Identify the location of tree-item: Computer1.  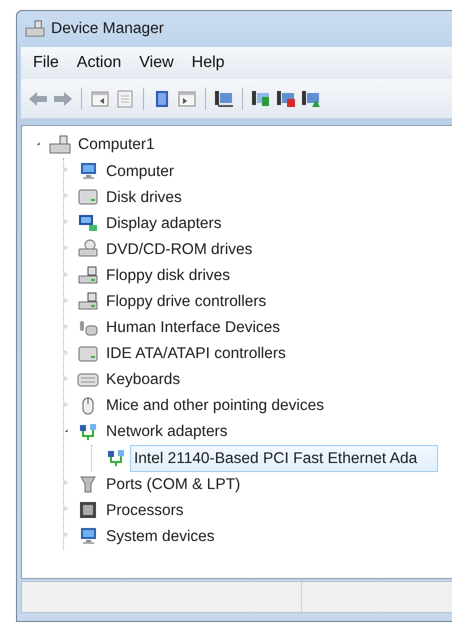
(116, 145).